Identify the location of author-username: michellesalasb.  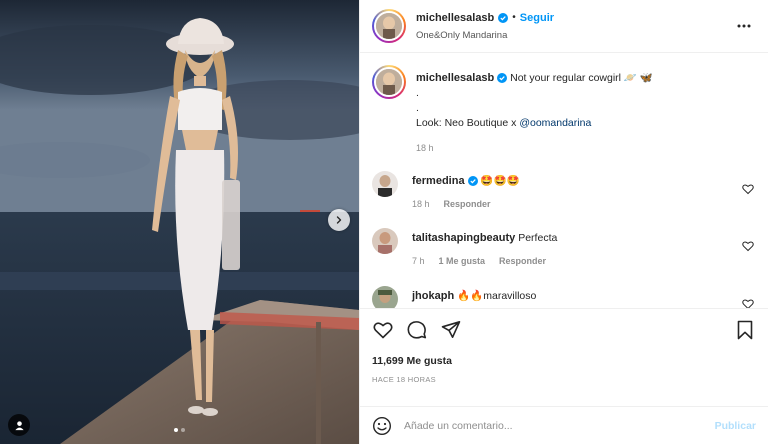
(455, 18).